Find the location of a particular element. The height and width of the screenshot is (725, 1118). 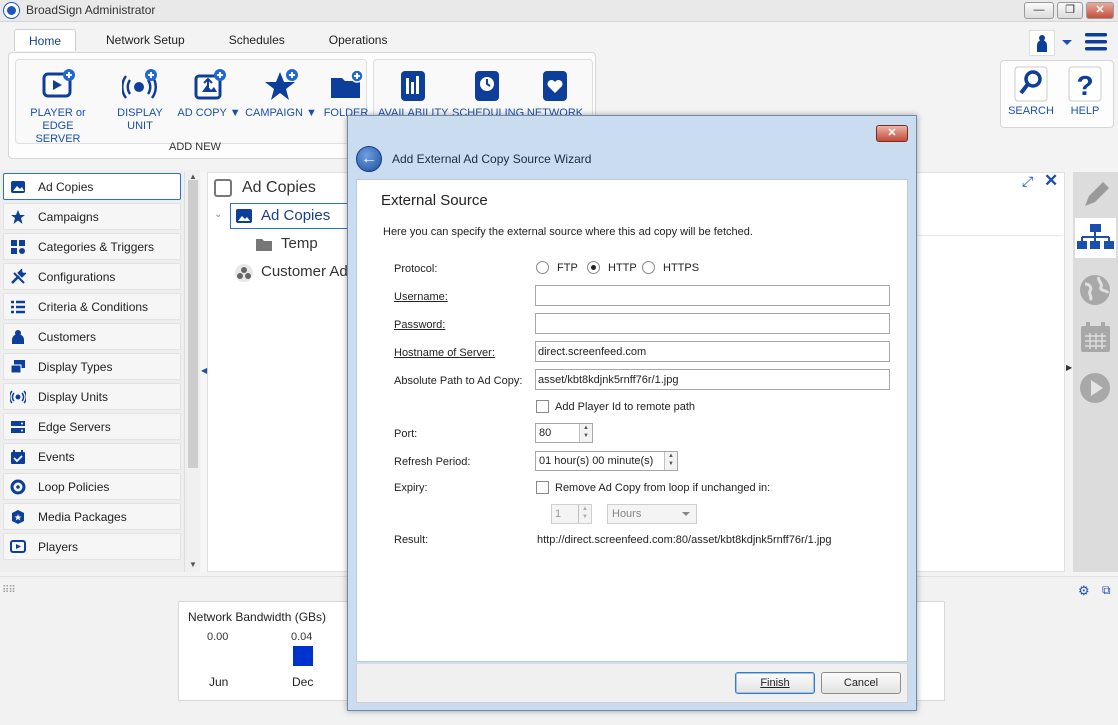

hostname-field is located at coordinates (712, 351).